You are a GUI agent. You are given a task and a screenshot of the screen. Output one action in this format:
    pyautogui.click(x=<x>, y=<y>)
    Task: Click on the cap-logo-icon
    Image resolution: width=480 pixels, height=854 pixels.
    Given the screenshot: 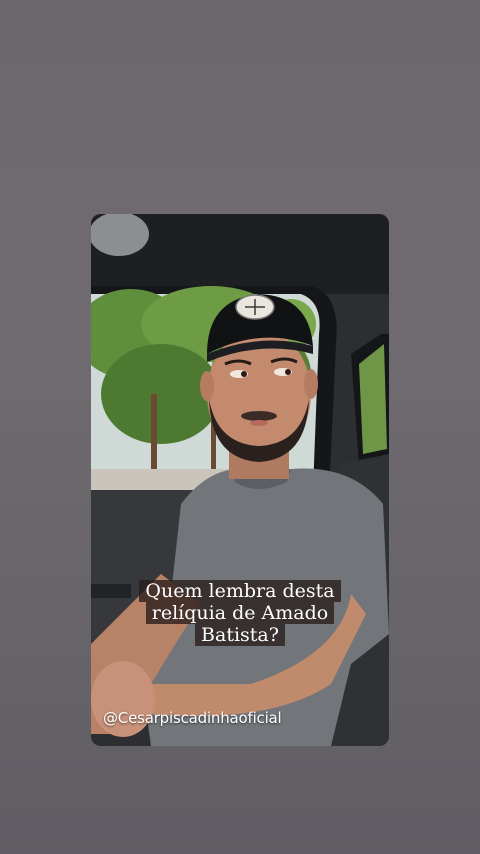 What is the action you would take?
    pyautogui.click(x=255, y=307)
    